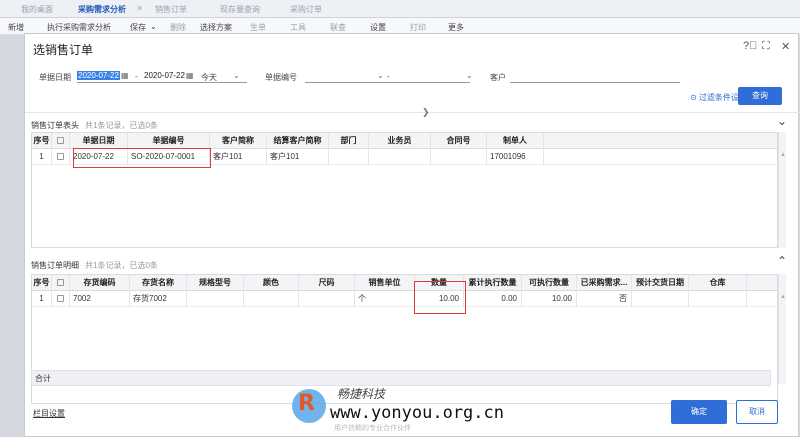  What do you see at coordinates (238, 157) in the screenshot?
I see `cell-customer: 客户101` at bounding box center [238, 157].